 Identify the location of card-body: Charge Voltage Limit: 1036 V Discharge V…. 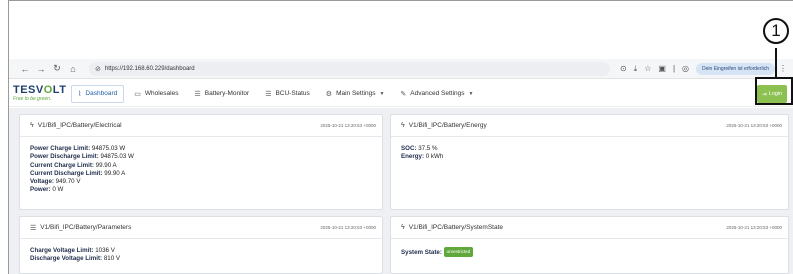
(203, 255).